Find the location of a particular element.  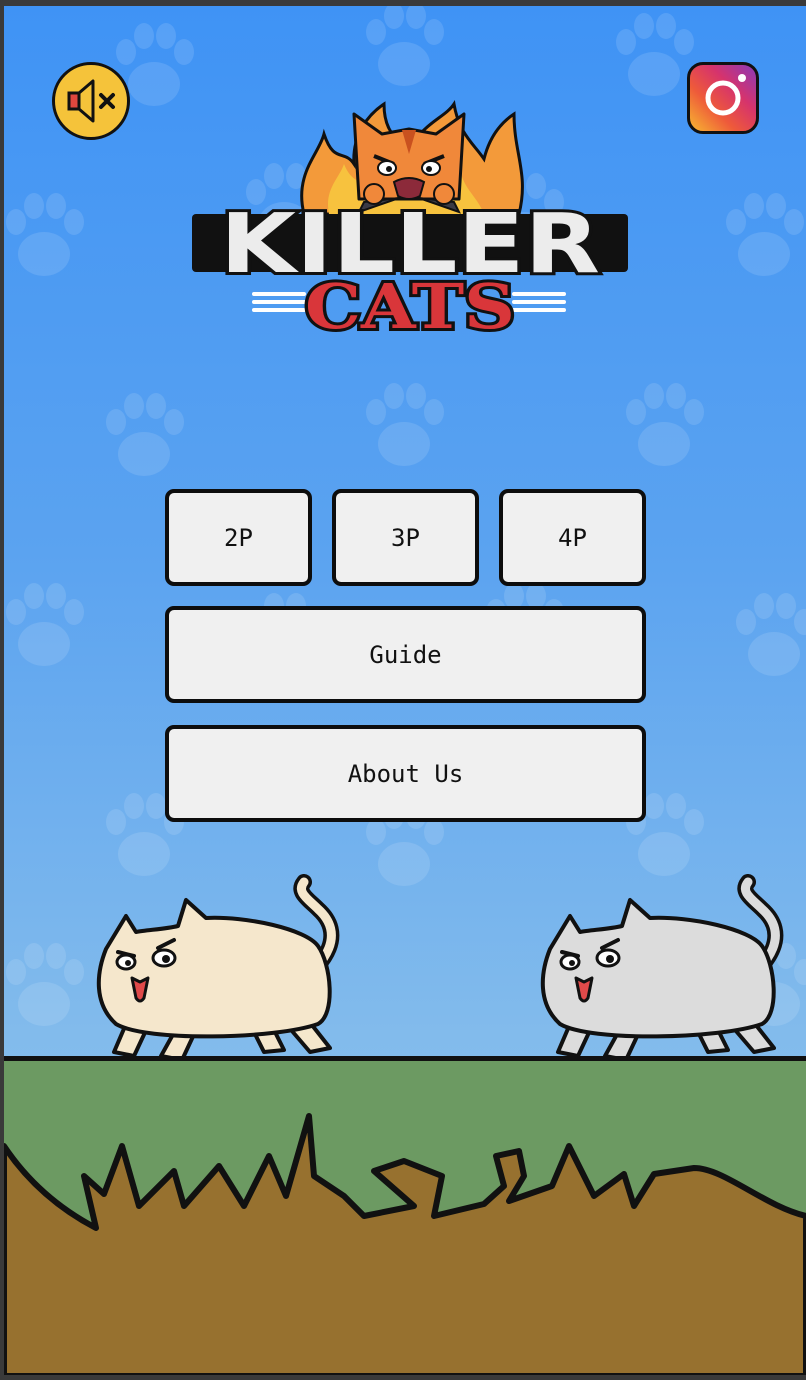

speaker-muted-icon is located at coordinates (91, 101).